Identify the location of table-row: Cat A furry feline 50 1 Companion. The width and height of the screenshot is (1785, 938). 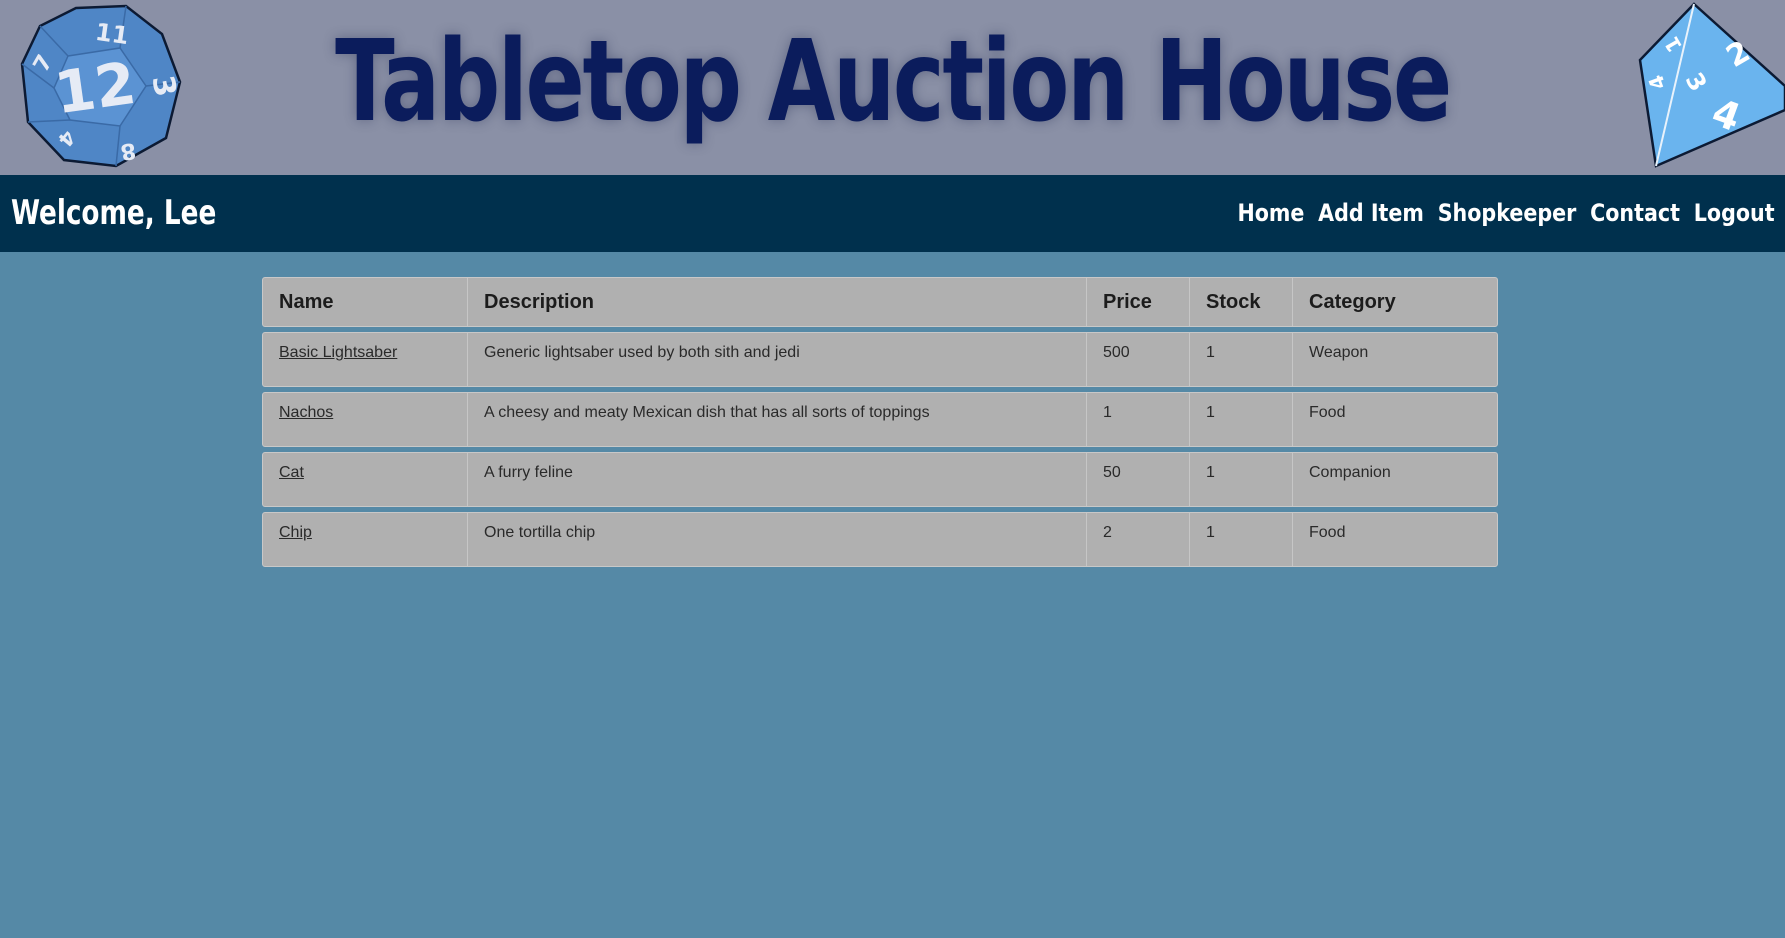
(880, 479).